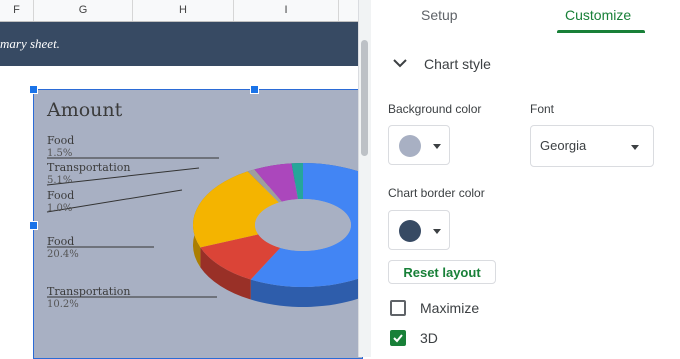 The image size is (680, 359). I want to click on slice-label-percent: 1.0%, so click(60, 208).